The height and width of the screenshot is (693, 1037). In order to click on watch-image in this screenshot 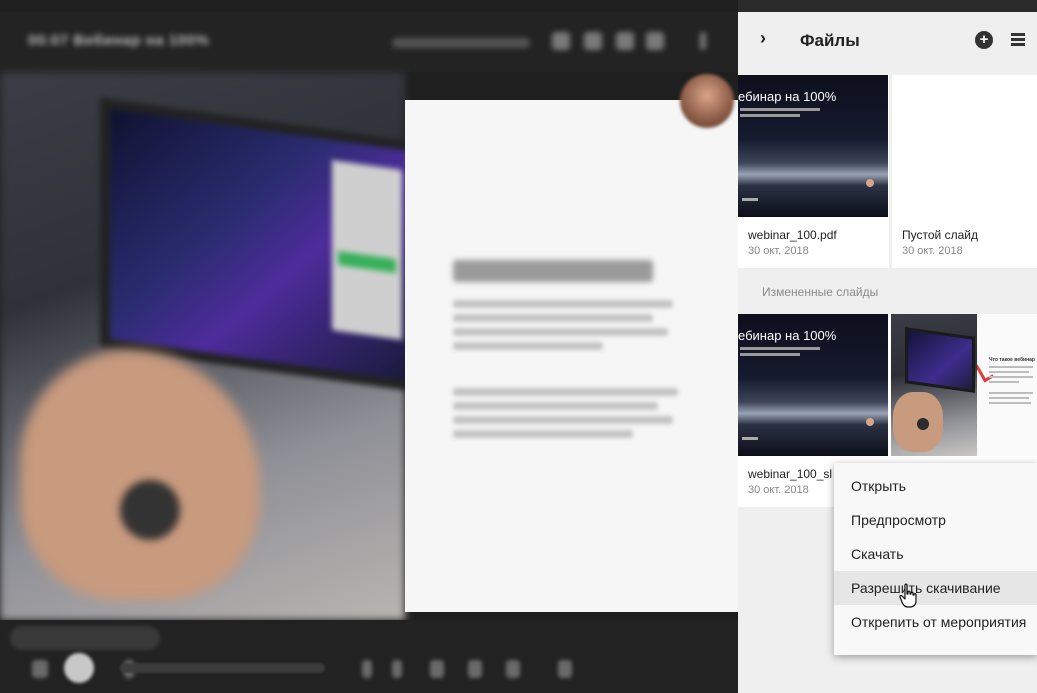, I will do `click(150, 510)`.